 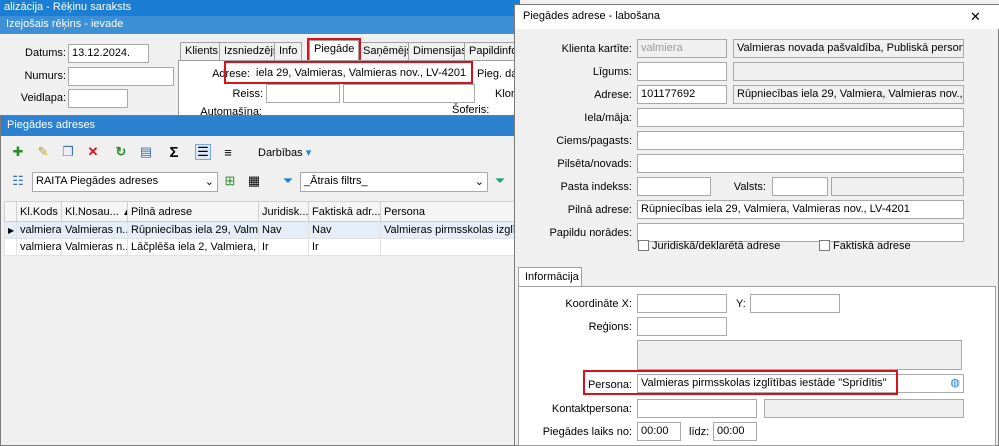 I want to click on column-header: Persona, so click(x=447, y=211).